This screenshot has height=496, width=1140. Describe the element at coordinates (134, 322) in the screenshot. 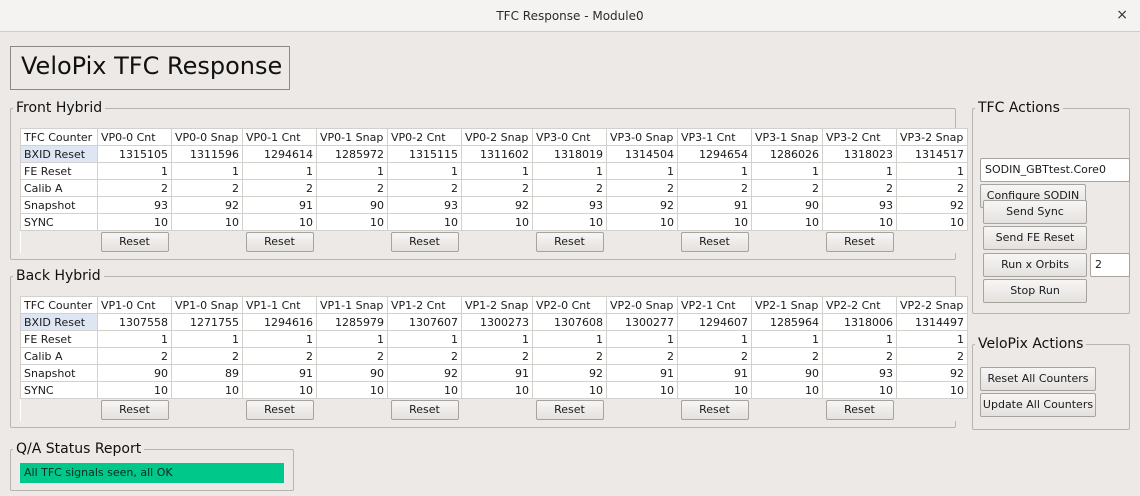

I see `counter-cell: 1307558` at that location.